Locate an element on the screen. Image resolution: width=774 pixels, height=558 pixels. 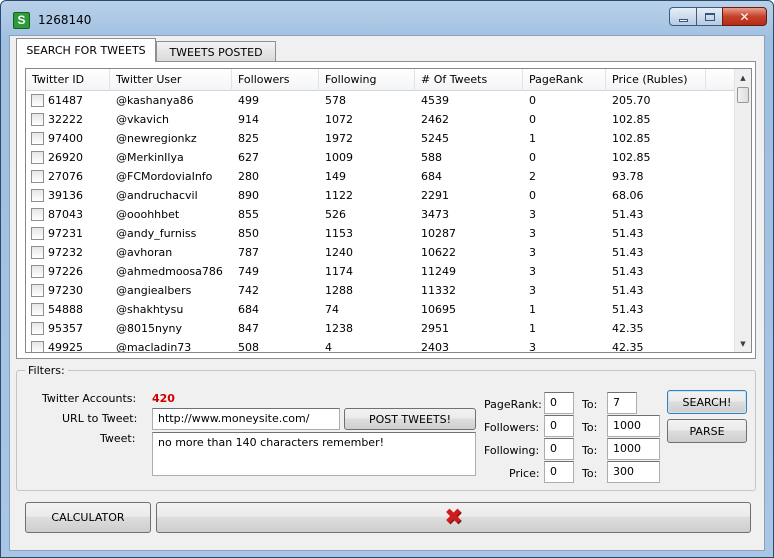
followers-from-input: 0 is located at coordinates (559, 426).